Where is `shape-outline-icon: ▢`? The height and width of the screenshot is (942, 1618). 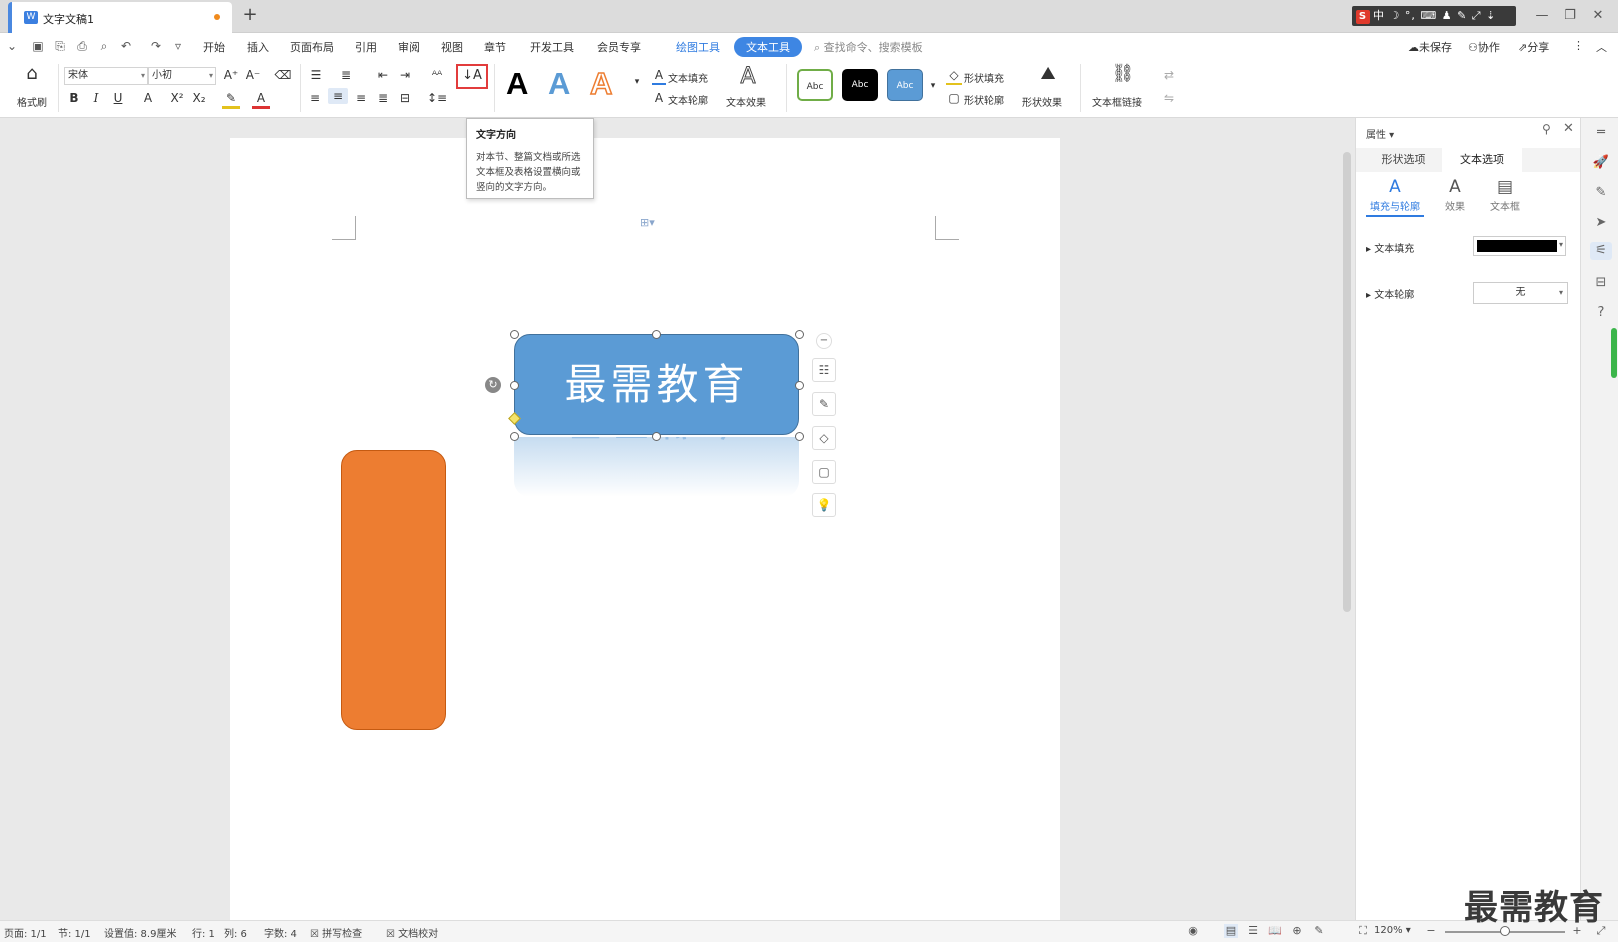
shape-outline-icon: ▢ is located at coordinates (954, 98).